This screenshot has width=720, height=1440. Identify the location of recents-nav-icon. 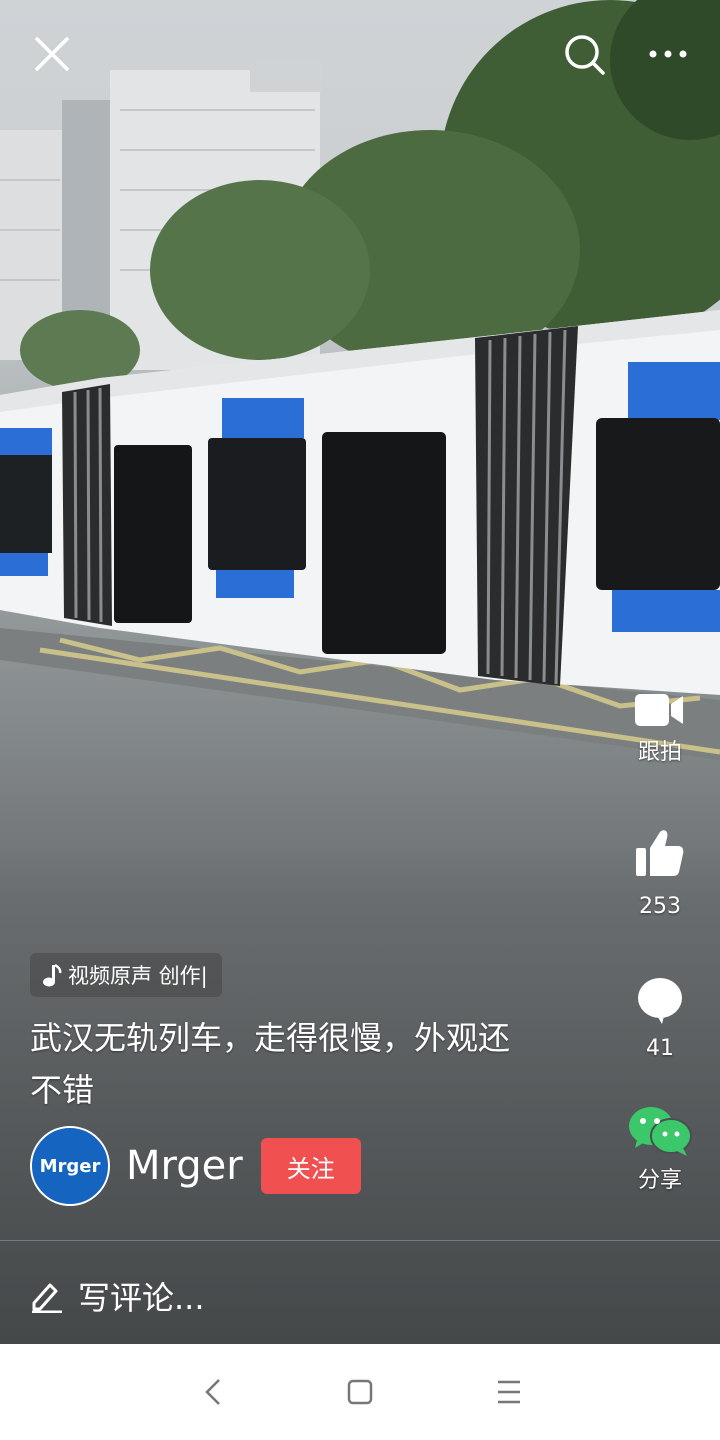
(509, 1392).